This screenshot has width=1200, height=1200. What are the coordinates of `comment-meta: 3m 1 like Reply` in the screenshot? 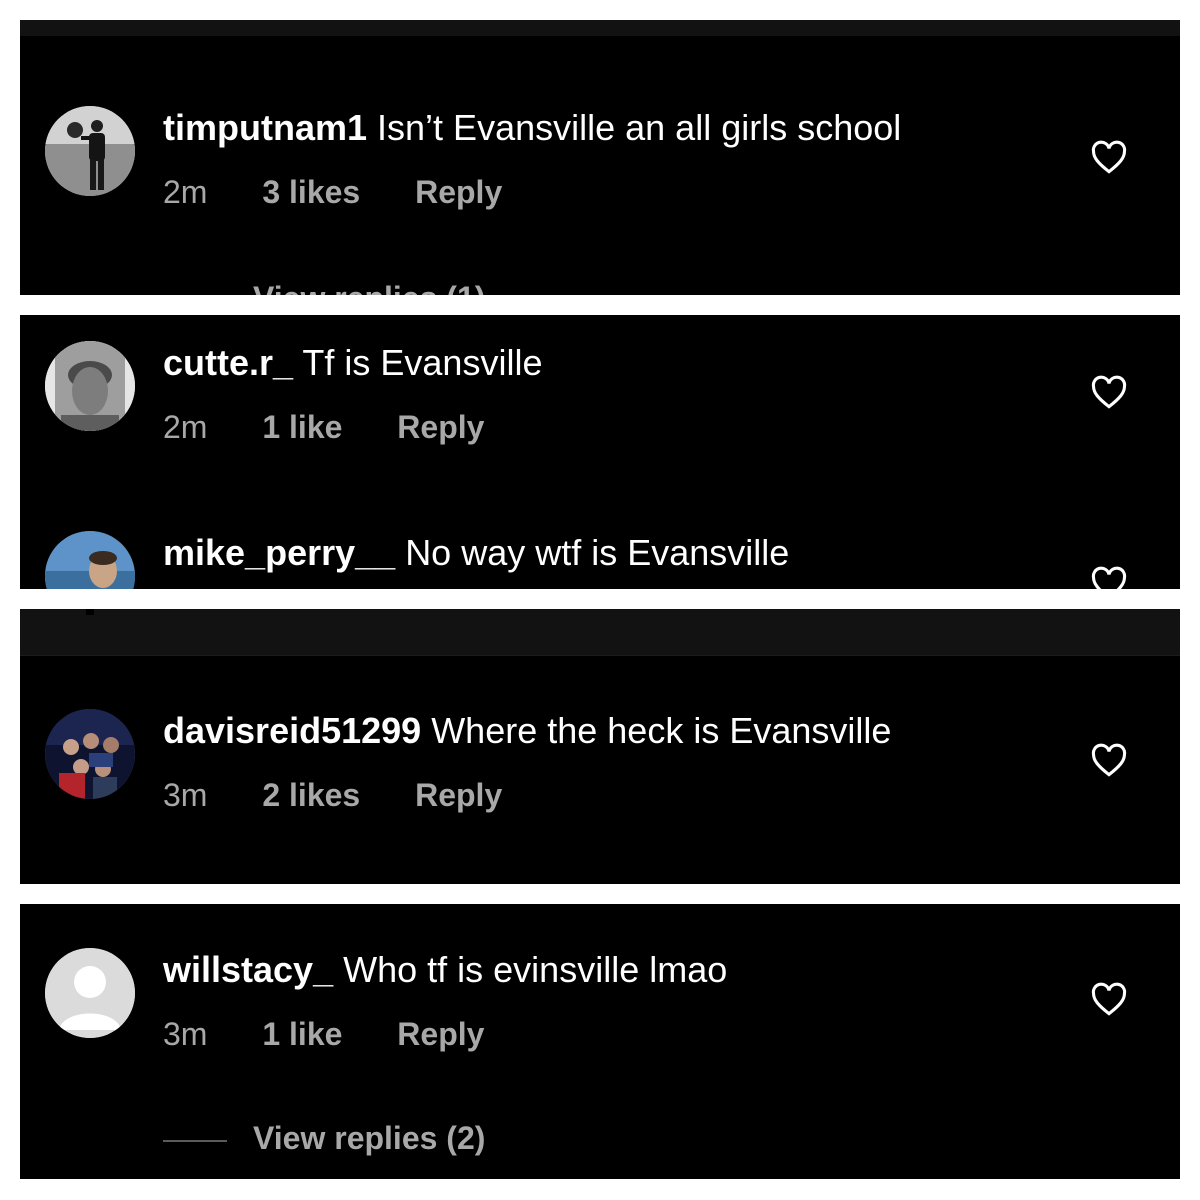 It's located at (323, 1034).